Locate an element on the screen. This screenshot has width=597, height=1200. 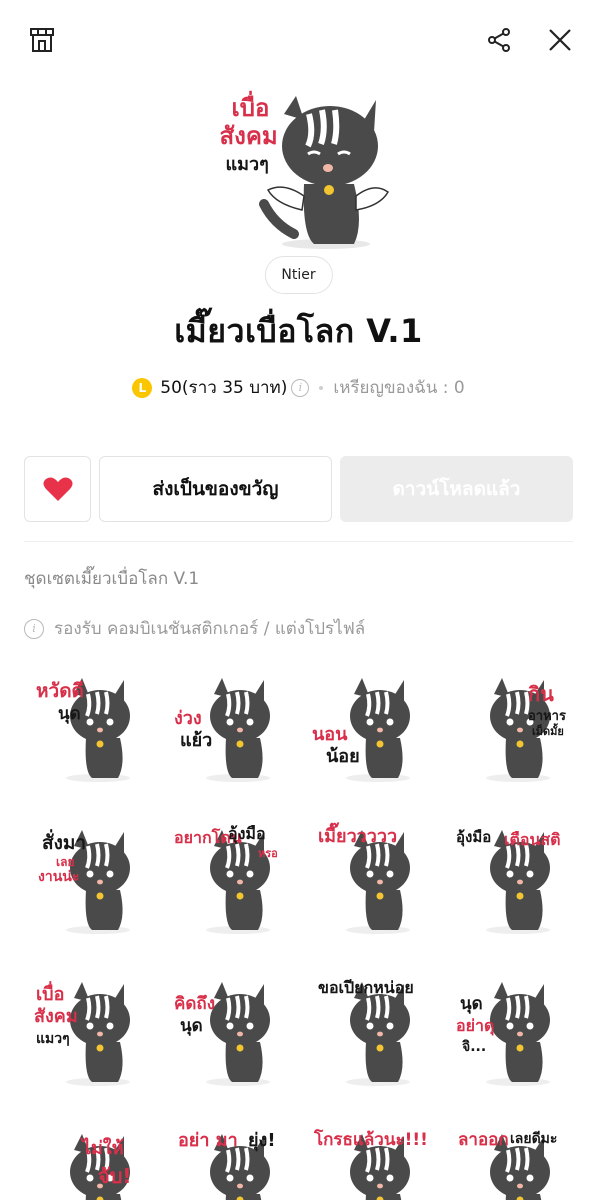
separator-dot is located at coordinates (321, 387).